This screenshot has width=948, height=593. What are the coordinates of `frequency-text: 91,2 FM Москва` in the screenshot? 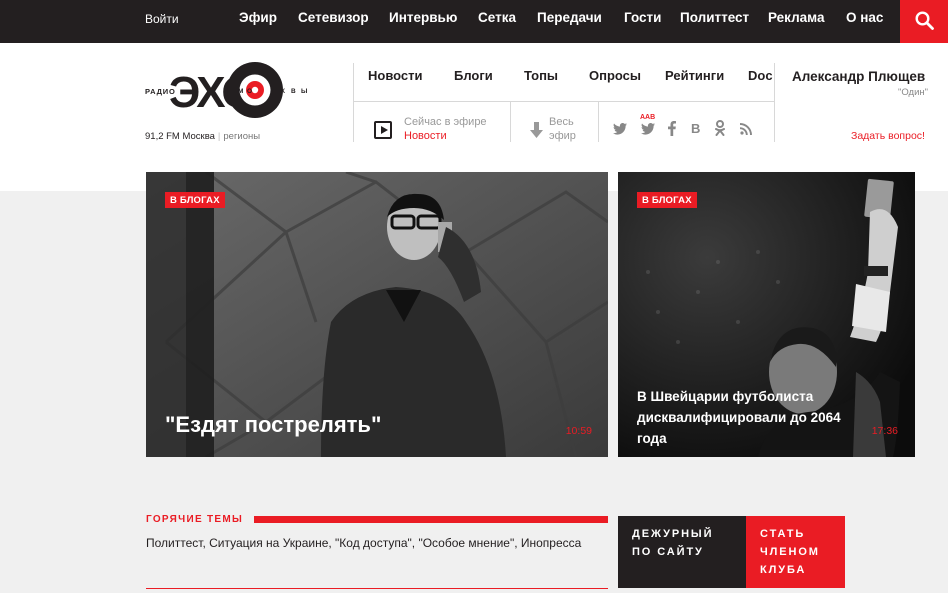 It's located at (180, 136).